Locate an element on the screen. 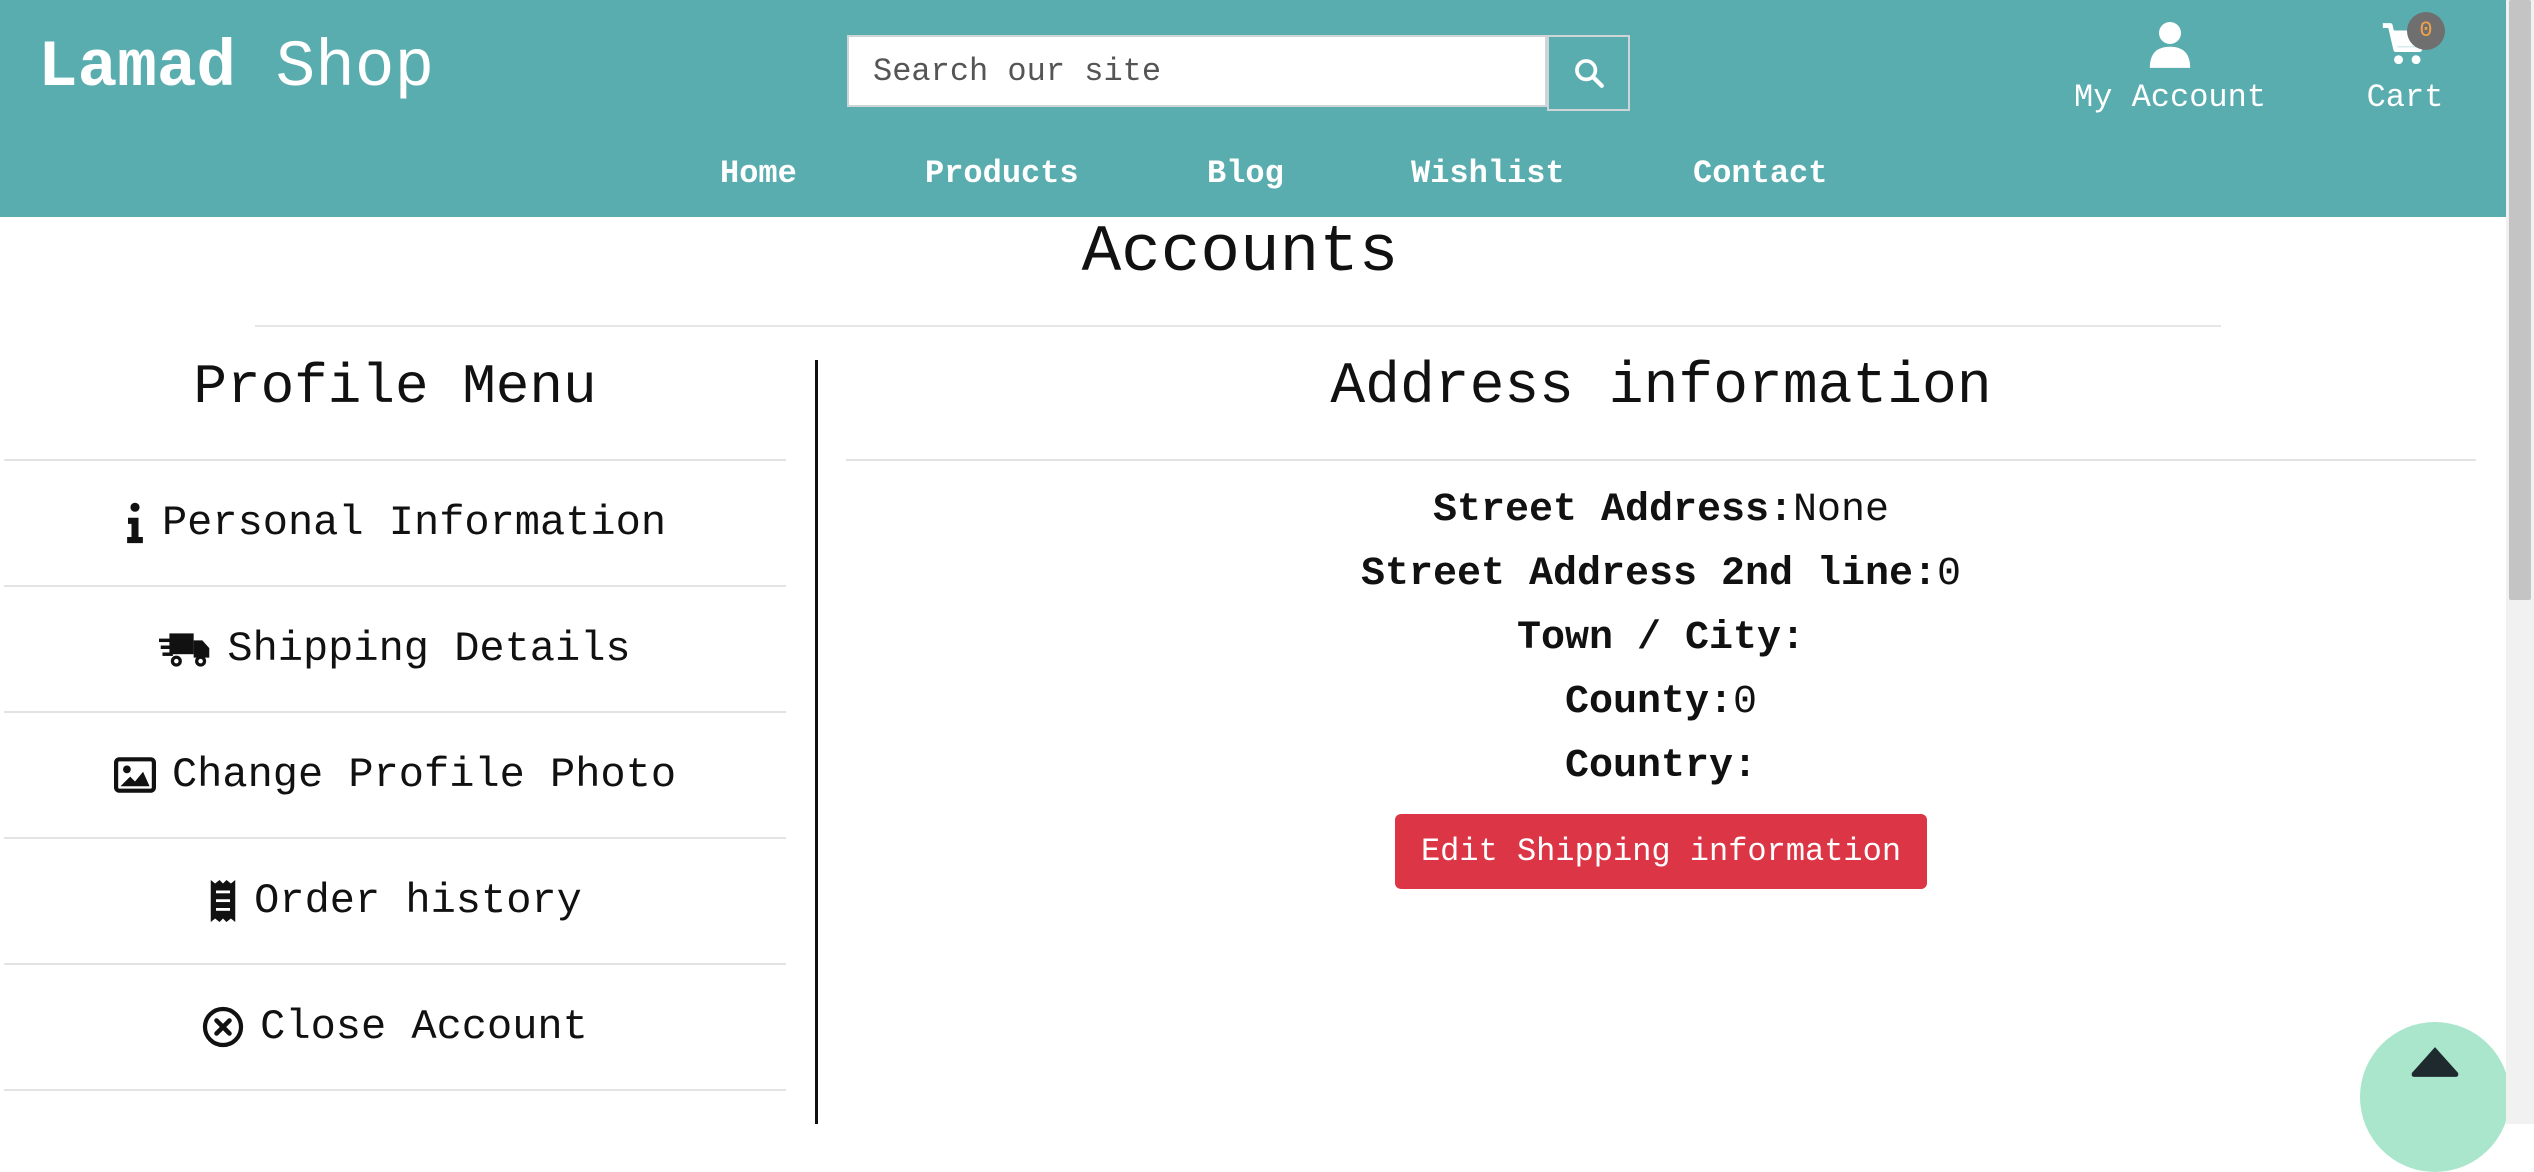 The height and width of the screenshot is (1172, 2534). nav-wishlist: Wishlist is located at coordinates (1488, 173).